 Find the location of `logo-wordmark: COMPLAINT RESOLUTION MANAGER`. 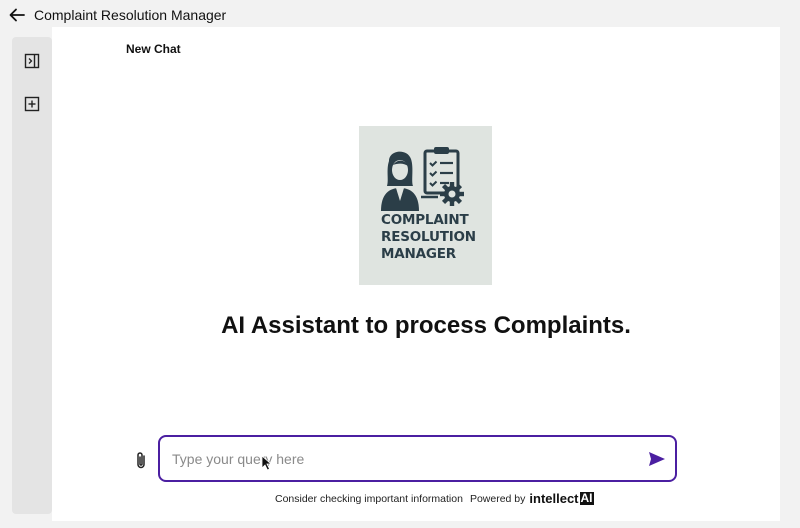

logo-wordmark: COMPLAINT RESOLUTION MANAGER is located at coordinates (428, 237).